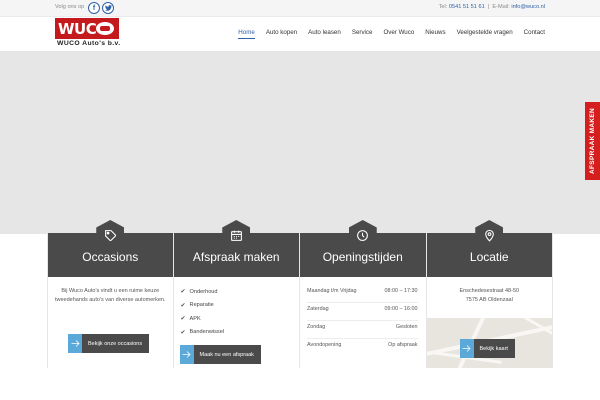 This screenshot has width=600, height=400. What do you see at coordinates (281, 34) in the screenshot?
I see `nav-item-auto-kopen: Auto kopen` at bounding box center [281, 34].